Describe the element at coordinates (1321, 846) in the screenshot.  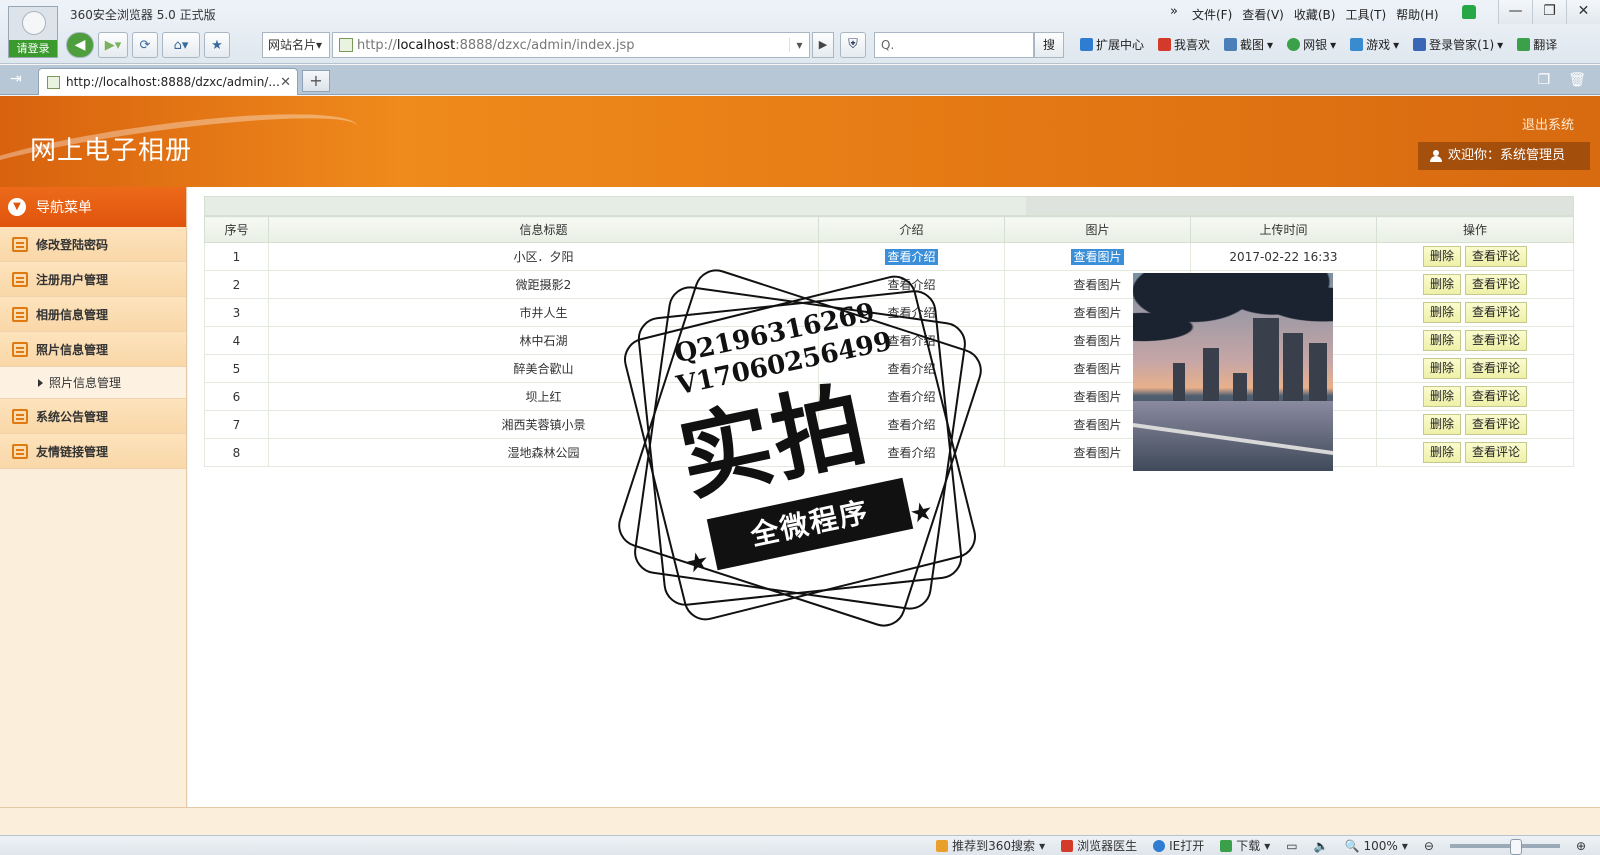
I see `volume-icon: 🔈` at that location.